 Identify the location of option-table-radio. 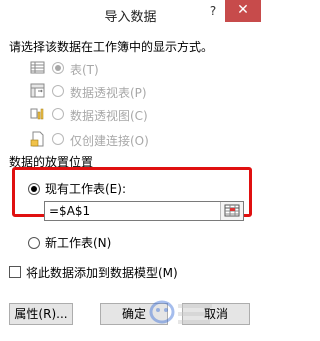
(58, 68).